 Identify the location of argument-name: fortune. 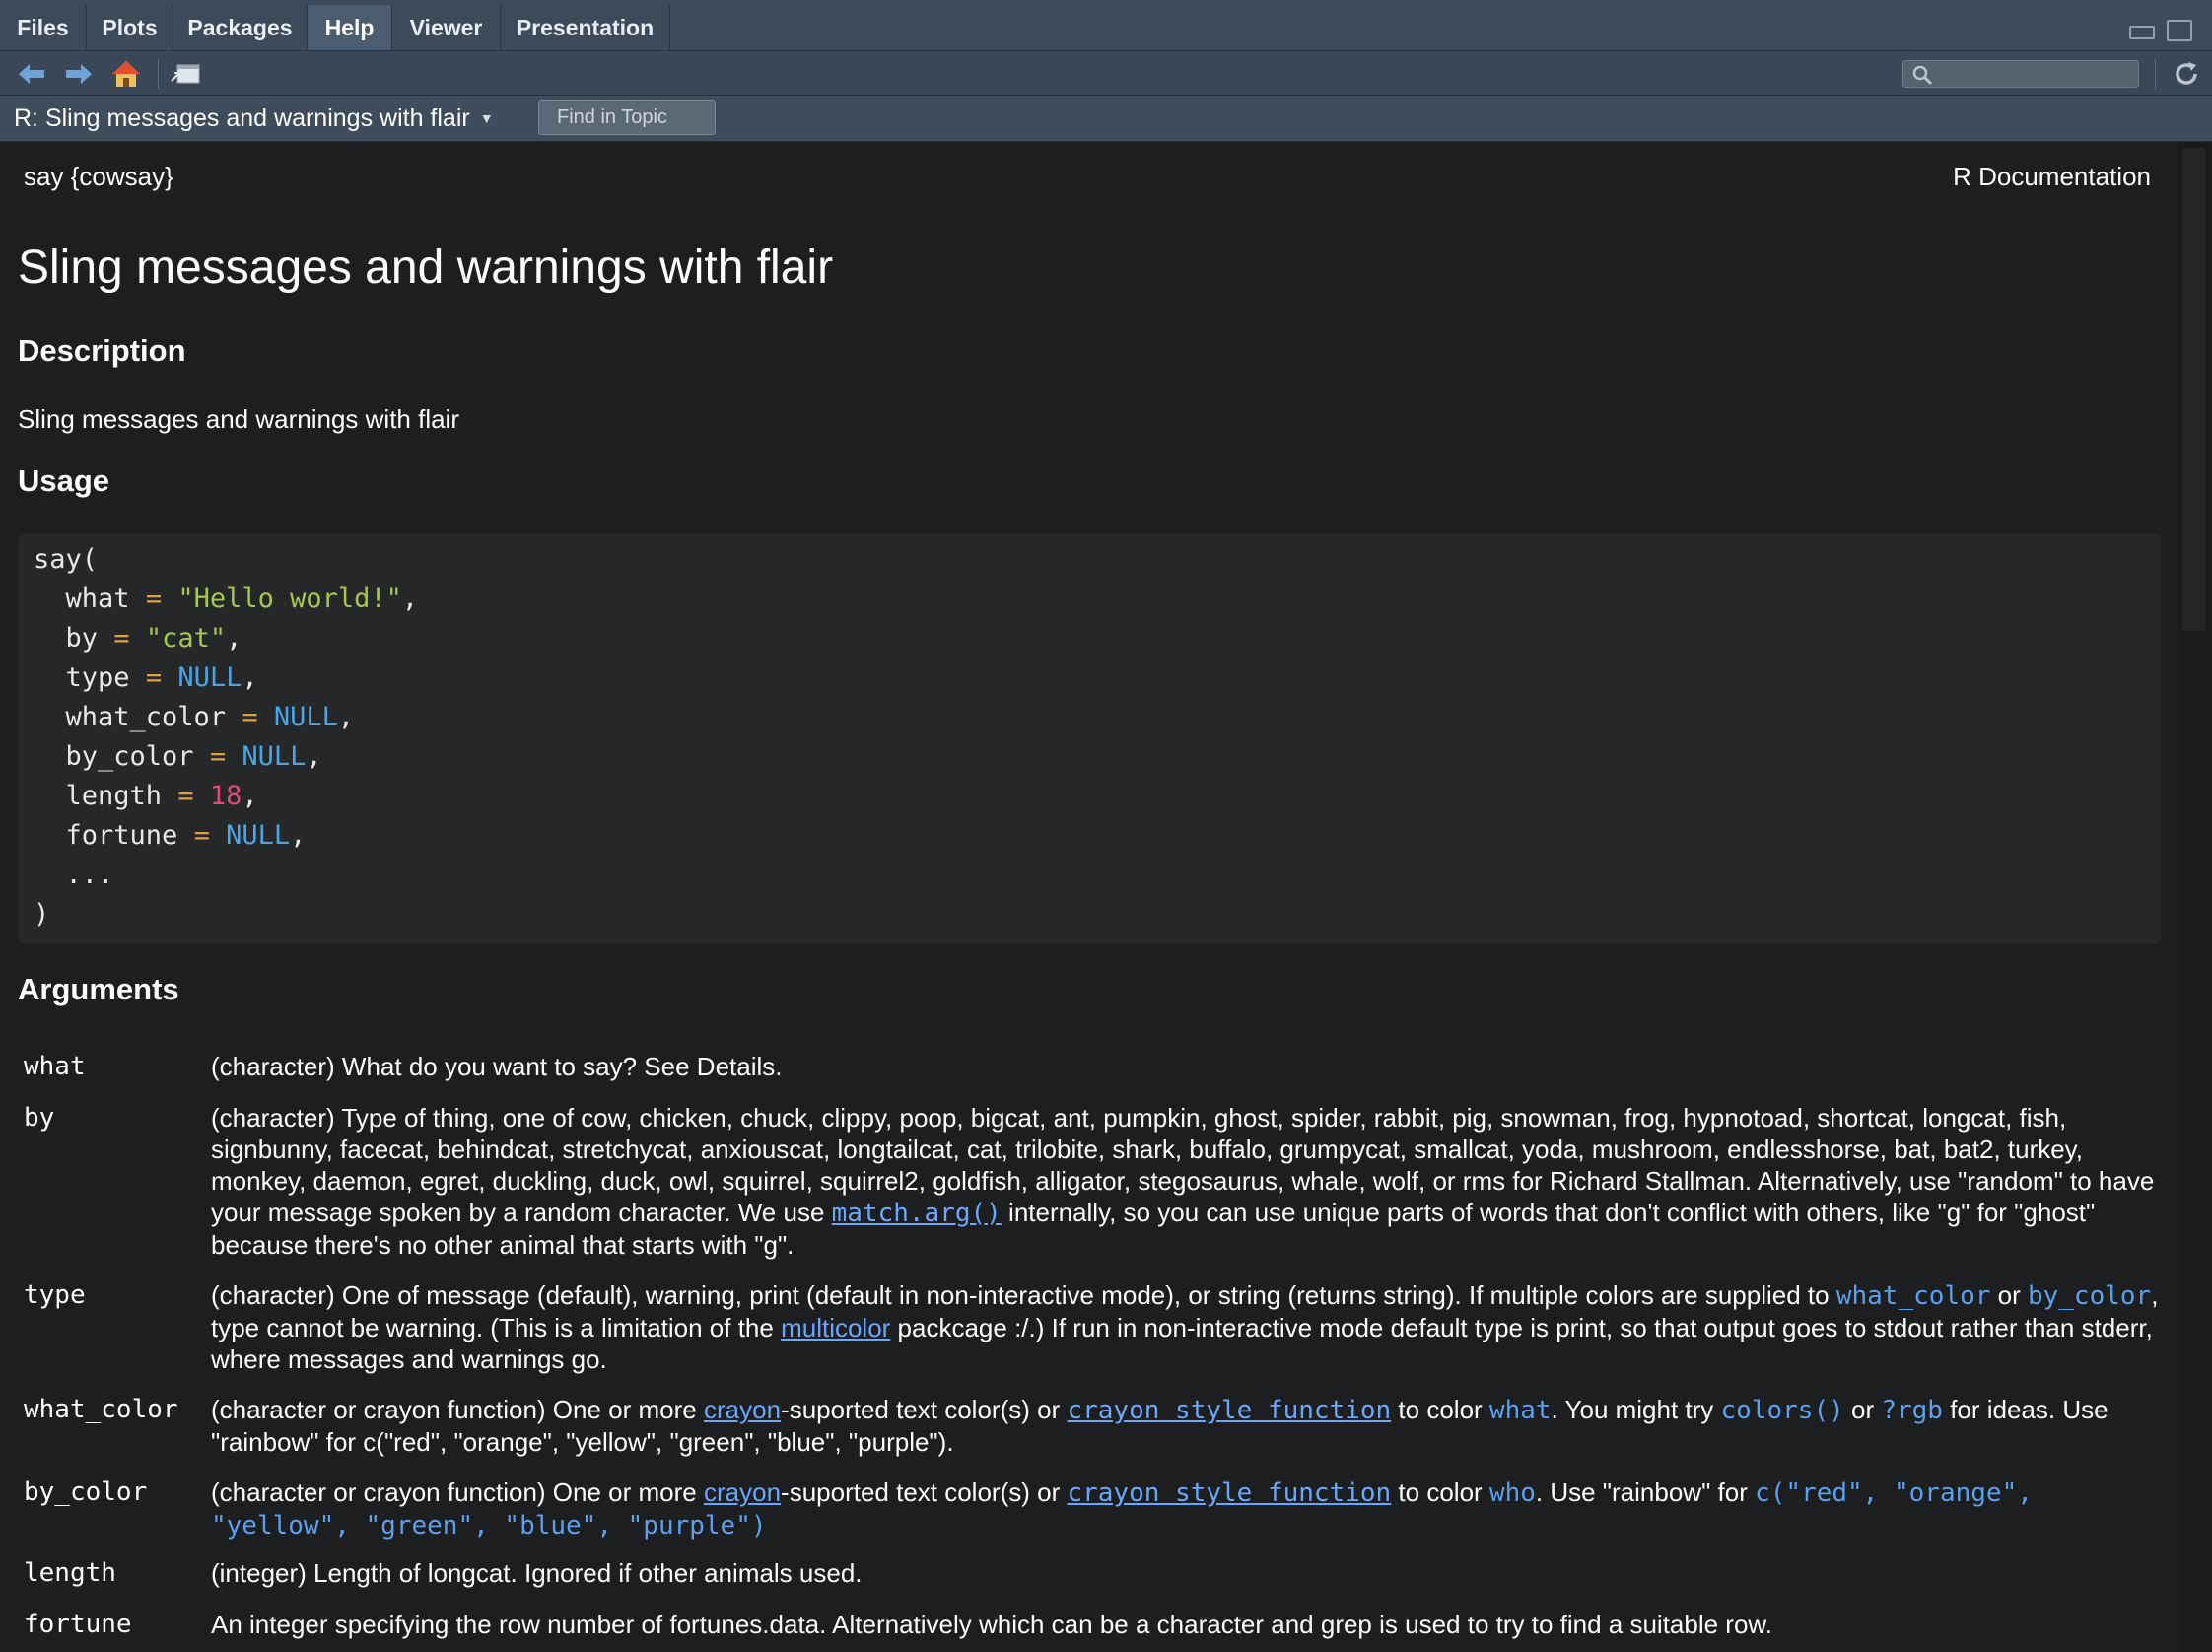
(78, 1624).